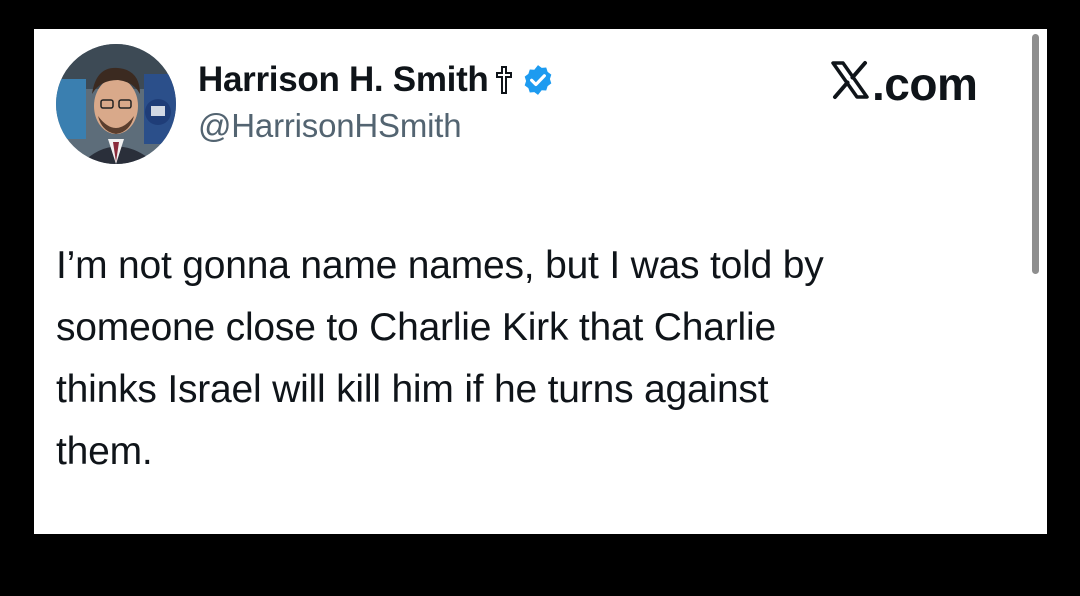 This screenshot has height=596, width=1080. Describe the element at coordinates (343, 80) in the screenshot. I see `author-display-name: Harrison H. Smith` at that location.